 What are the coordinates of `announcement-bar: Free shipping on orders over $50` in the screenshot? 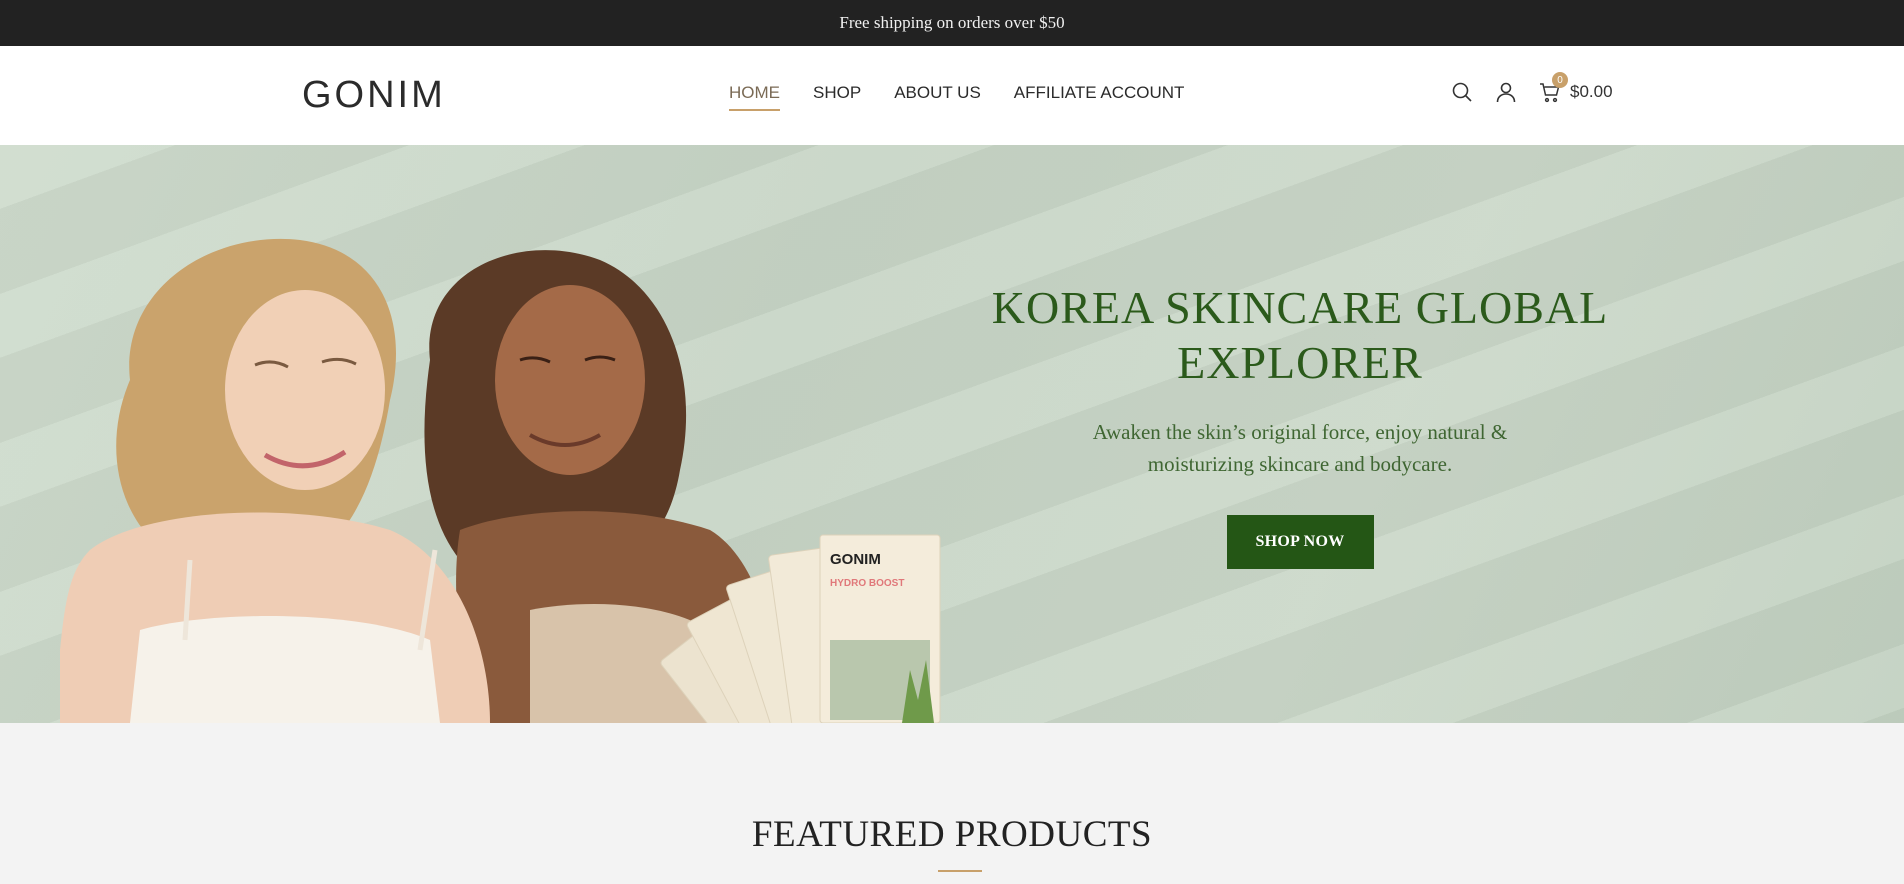 It's located at (952, 23).